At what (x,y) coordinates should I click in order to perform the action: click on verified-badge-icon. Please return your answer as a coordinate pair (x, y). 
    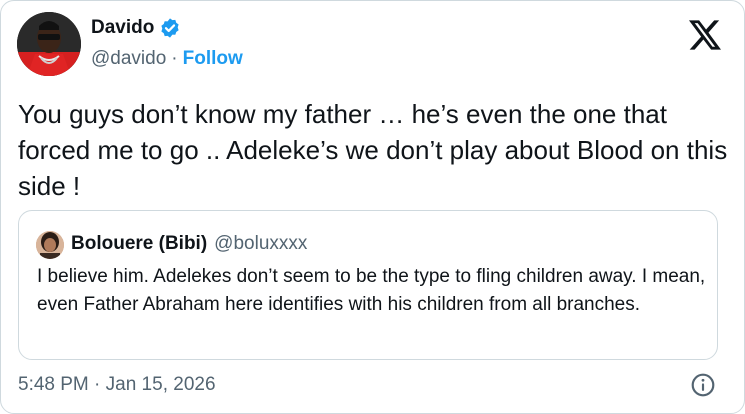
    Looking at the image, I should click on (170, 28).